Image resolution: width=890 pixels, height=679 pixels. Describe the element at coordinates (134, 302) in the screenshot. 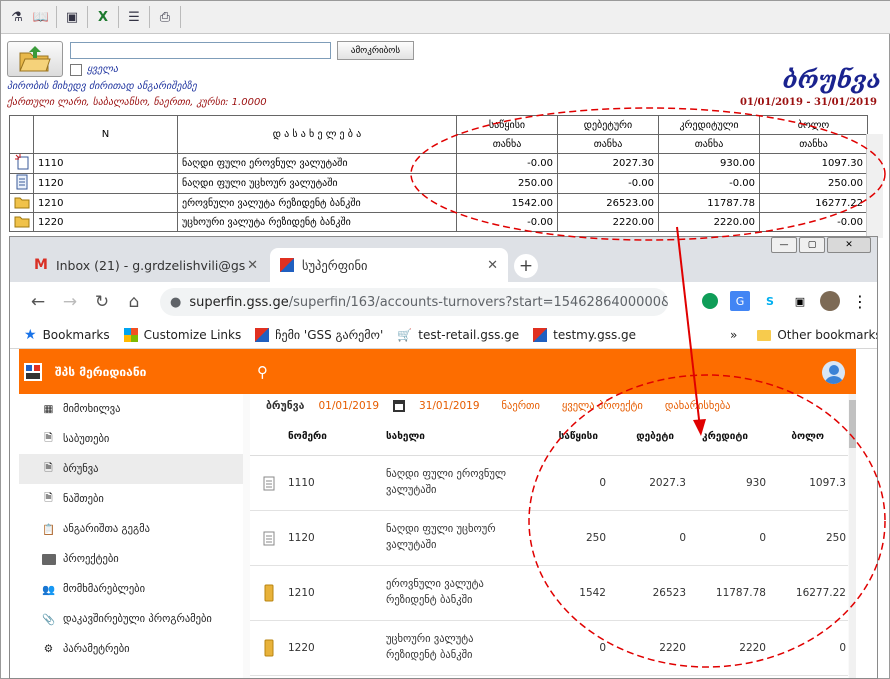

I see `home-icon: ⌂` at that location.